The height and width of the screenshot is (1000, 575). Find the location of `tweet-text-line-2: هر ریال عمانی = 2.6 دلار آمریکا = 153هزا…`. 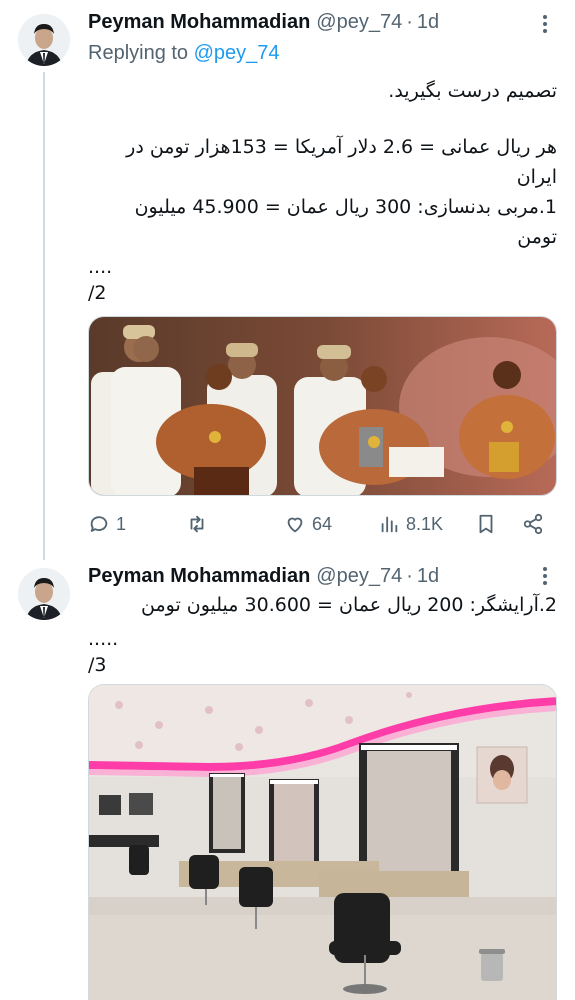

tweet-text-line-2: هر ریال عمانی = 2.6 دلار آمریکا = 153هزا… is located at coordinates (341, 162).